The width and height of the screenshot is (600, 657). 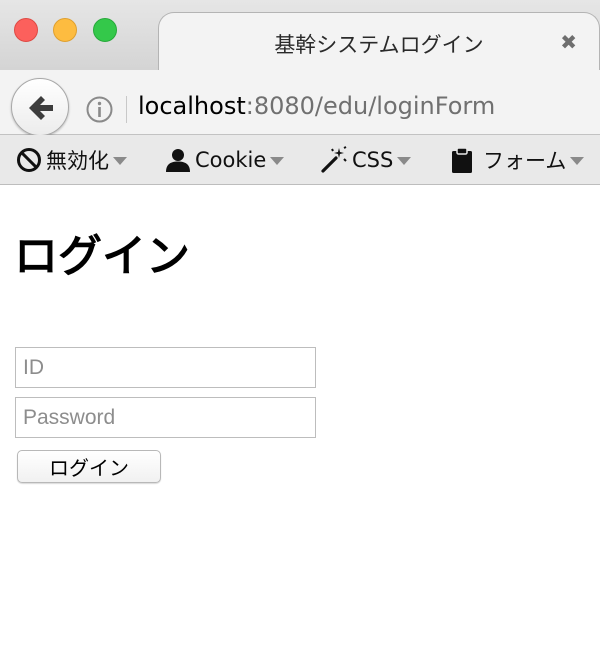 What do you see at coordinates (77, 161) in the screenshot?
I see `toolbar-disable-label: 無効化` at bounding box center [77, 161].